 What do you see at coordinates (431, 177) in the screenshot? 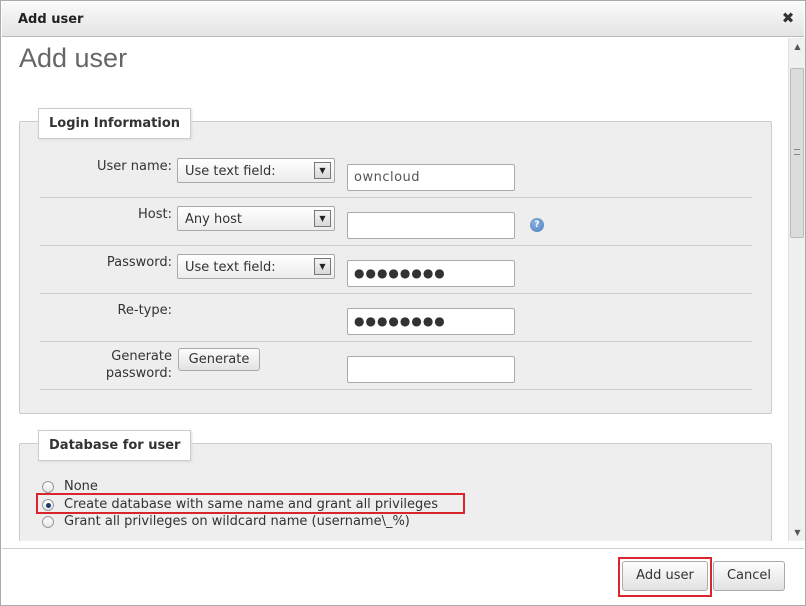
I see `user-name-input: owncloud` at bounding box center [431, 177].